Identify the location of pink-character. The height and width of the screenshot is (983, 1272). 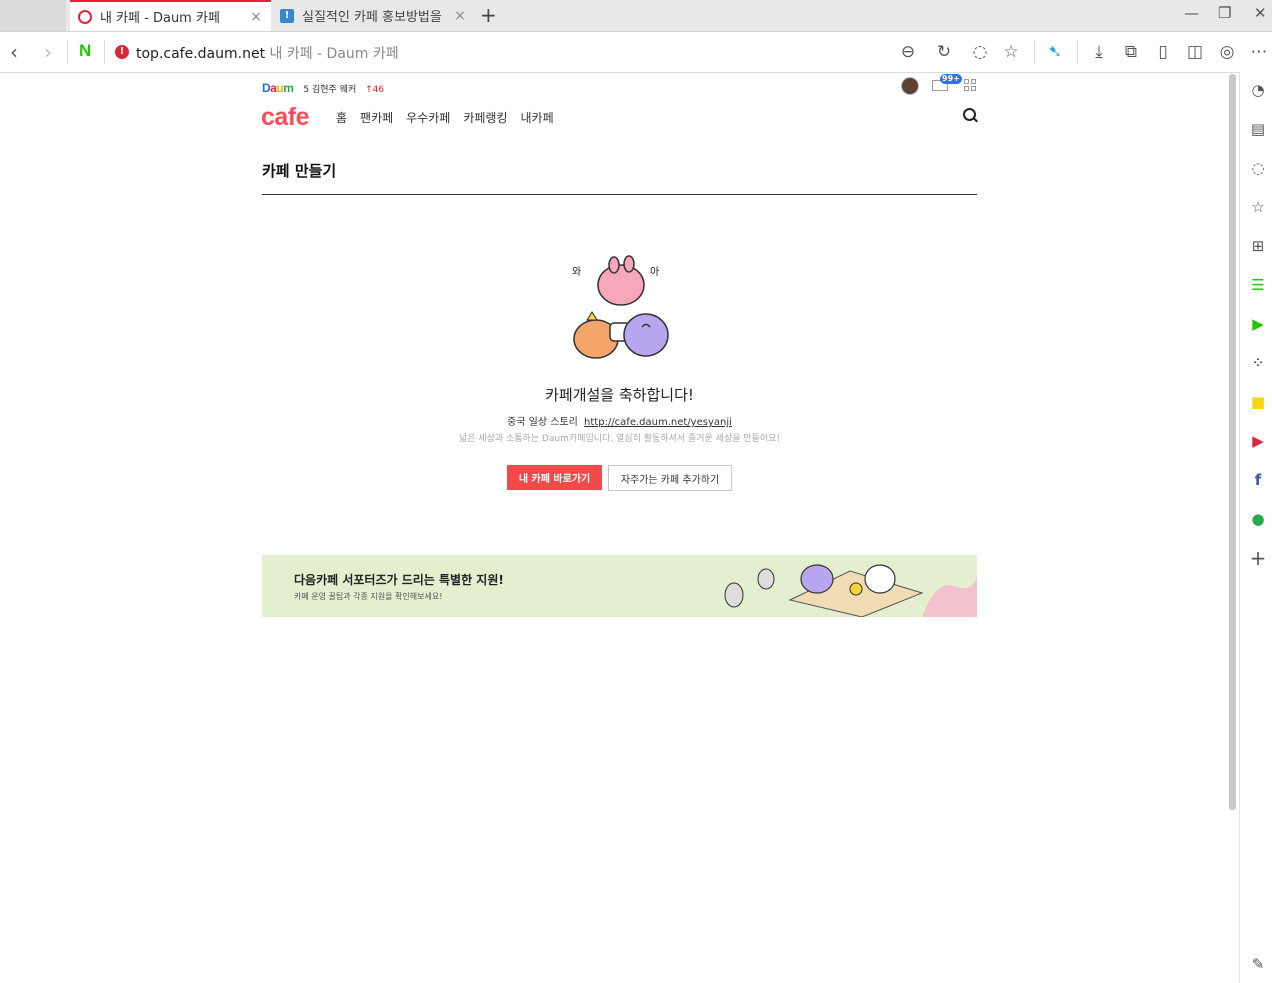
(621, 285).